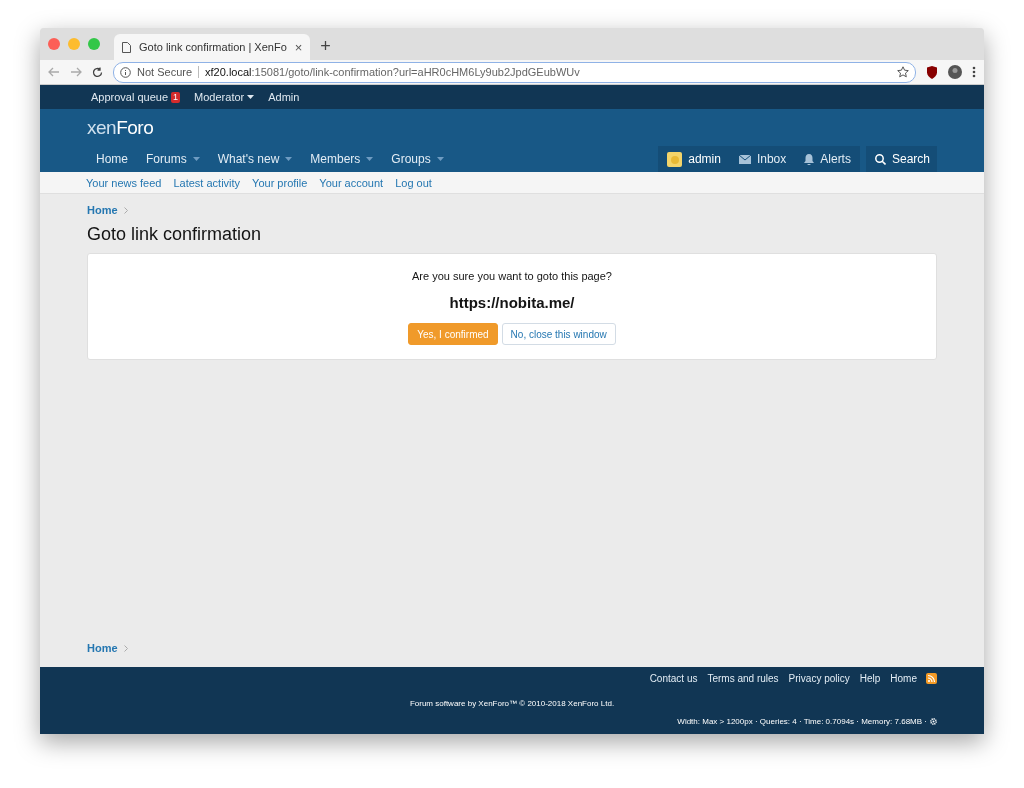  What do you see at coordinates (512, 276) in the screenshot?
I see `confirmation-question: Are you sure you want to goto this page?` at bounding box center [512, 276].